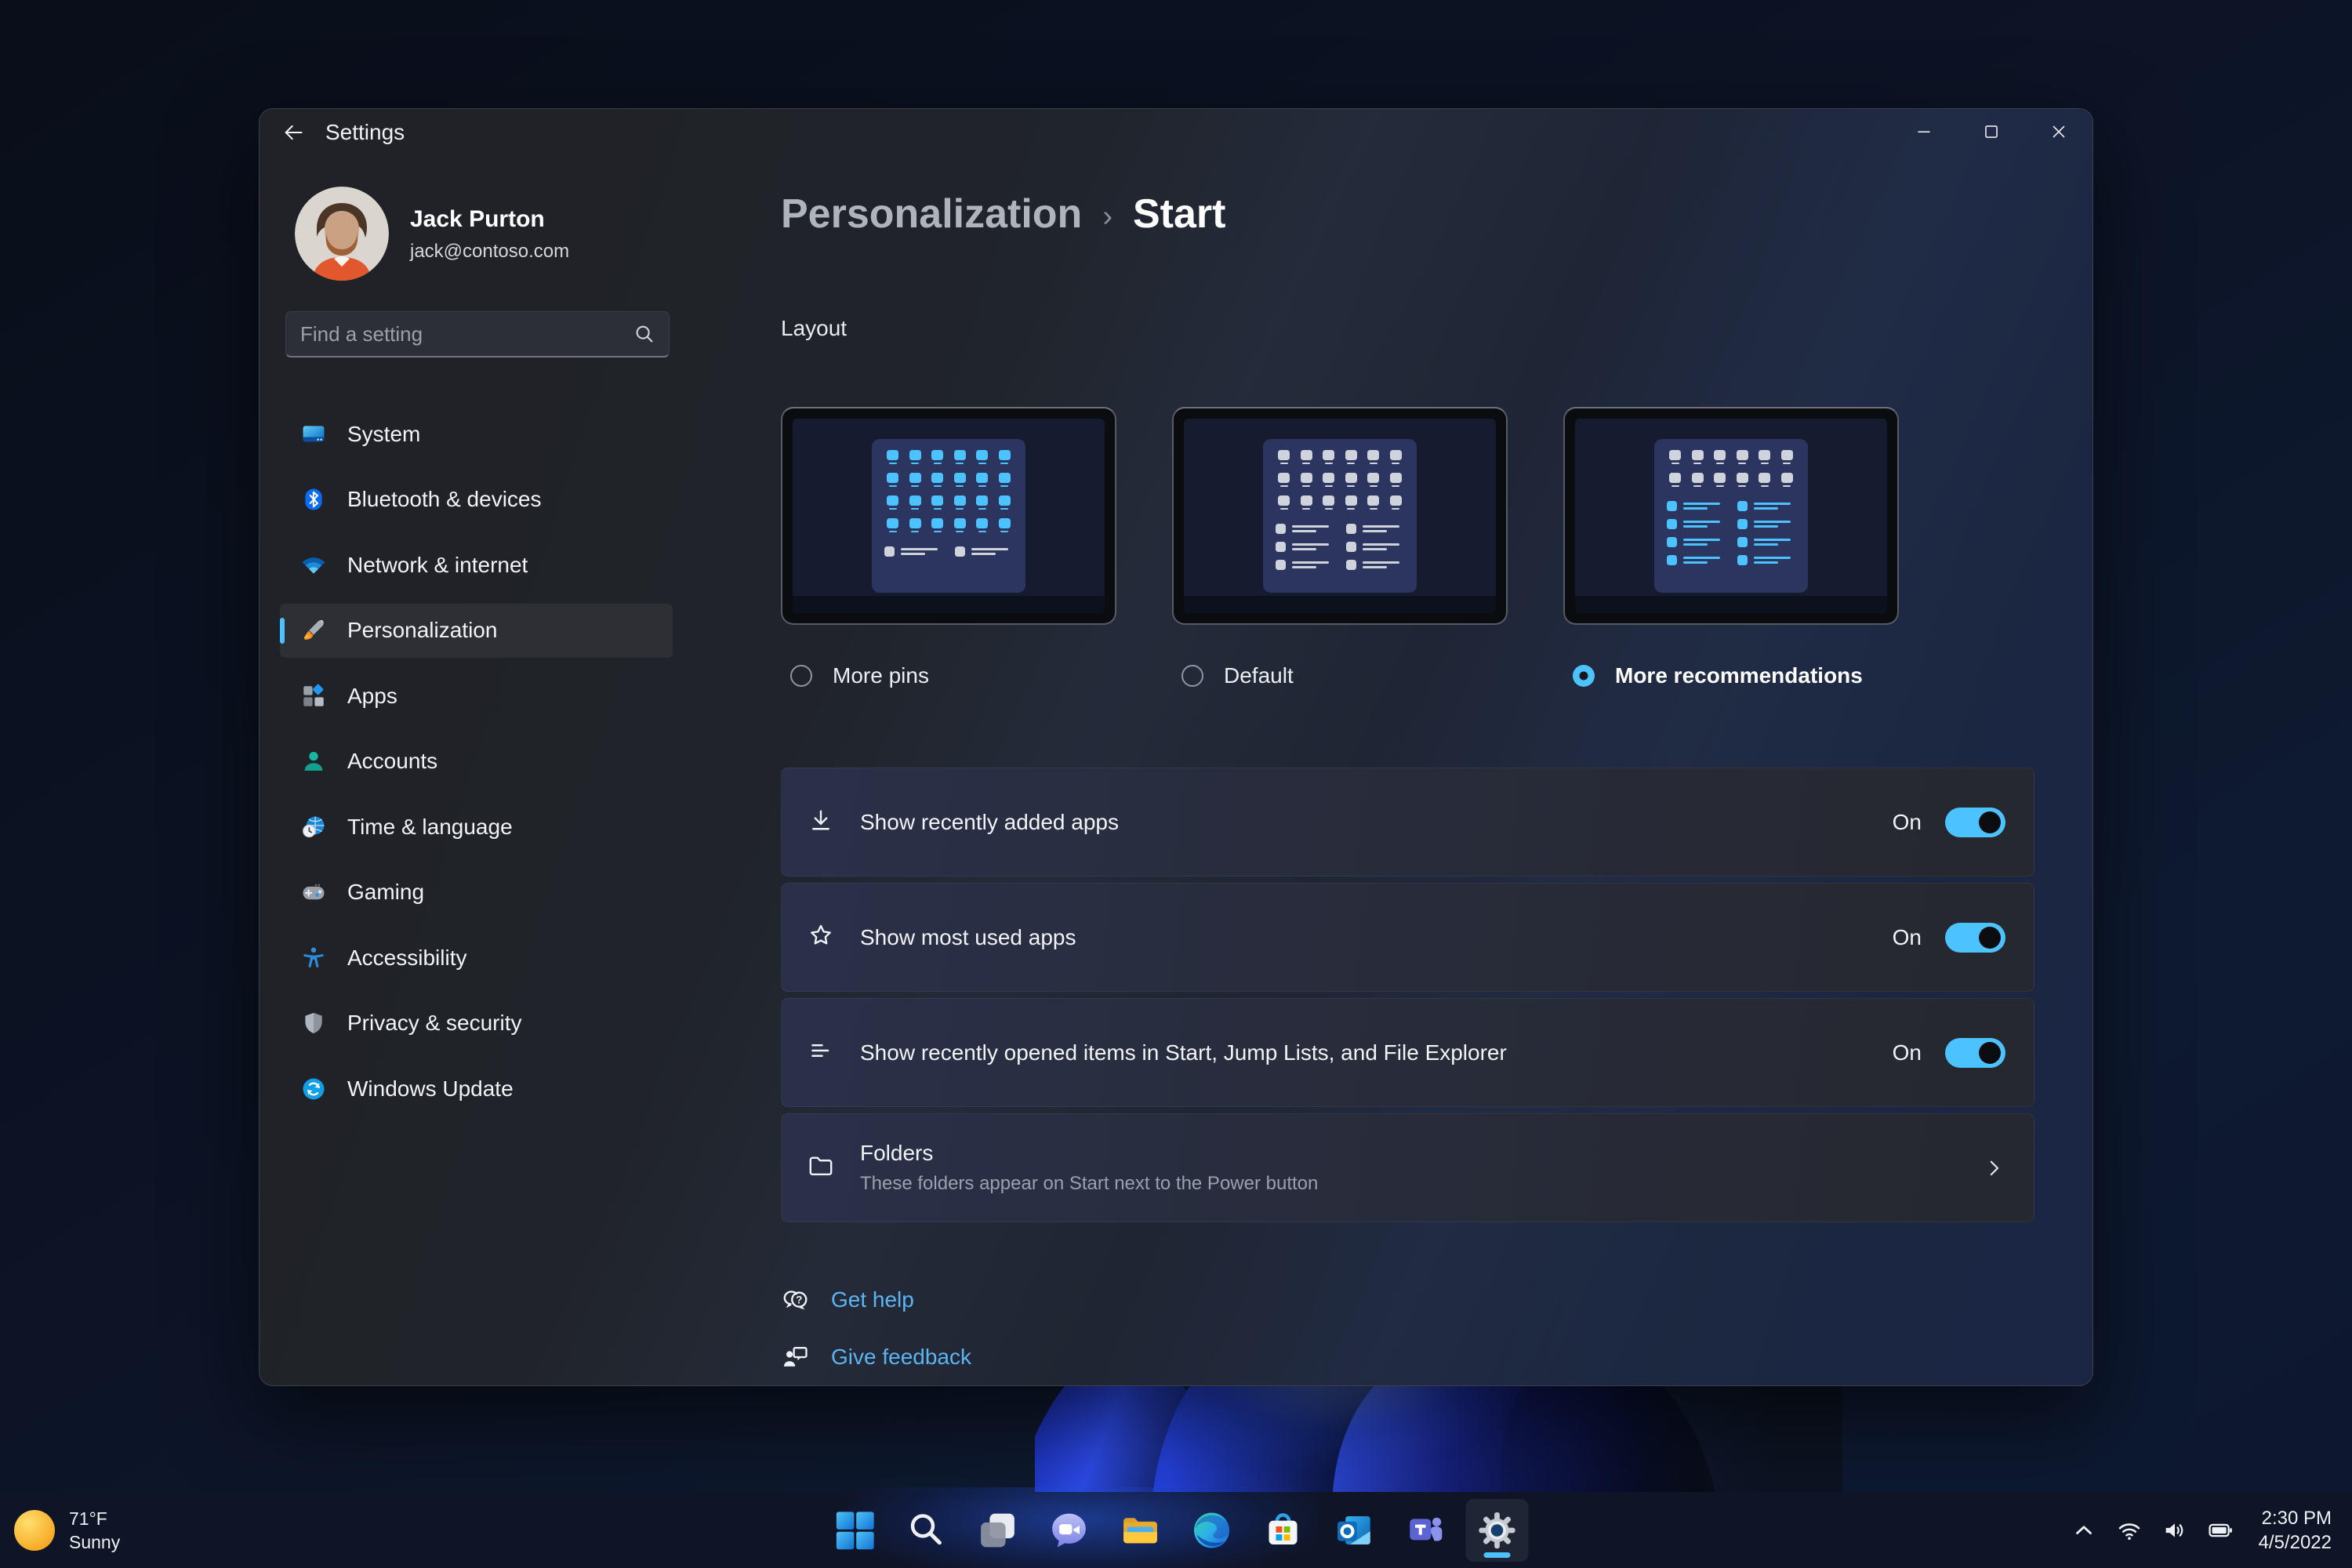 The image size is (2352, 1568). I want to click on search-input, so click(460, 334).